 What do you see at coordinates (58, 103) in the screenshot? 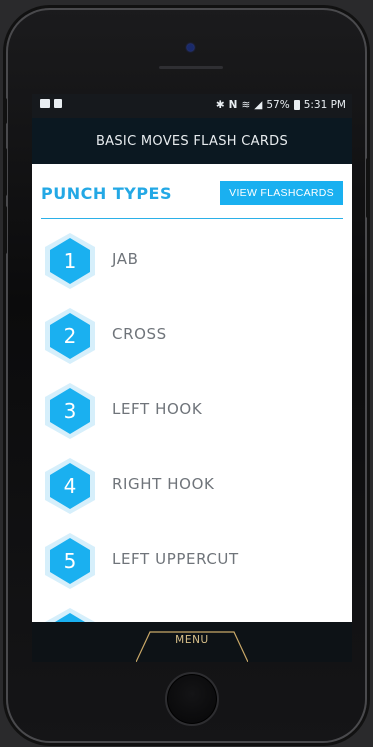
I see `clipboard-icon` at bounding box center [58, 103].